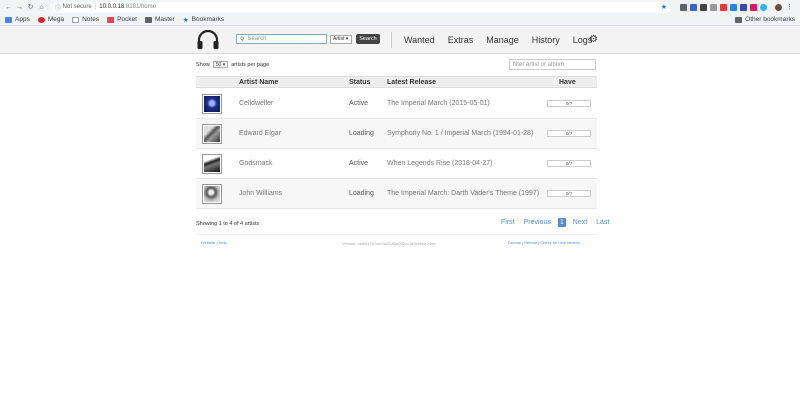 This screenshot has width=800, height=420. What do you see at coordinates (341, 39) in the screenshot?
I see `search-type-select: Artist ▾` at bounding box center [341, 39].